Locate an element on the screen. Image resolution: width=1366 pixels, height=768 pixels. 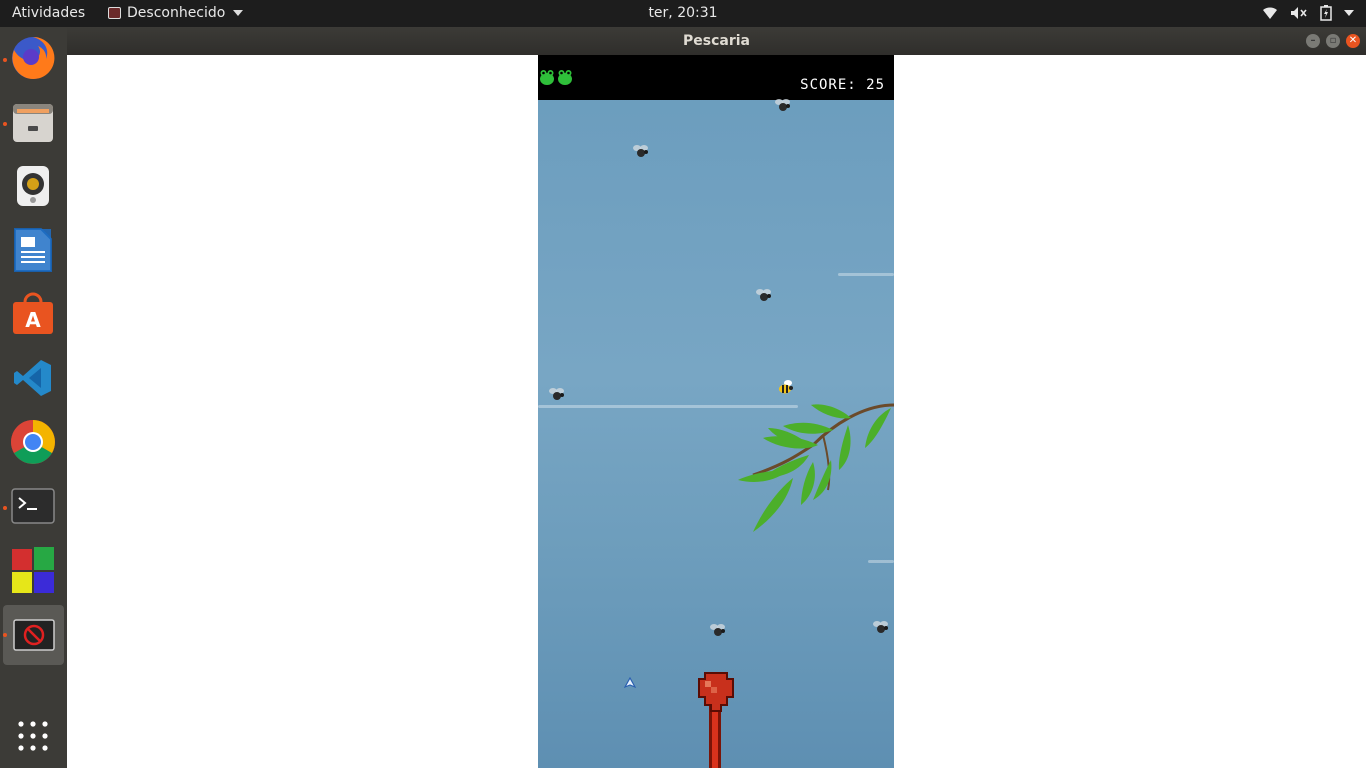
app-menu-label: Desconhecido is located at coordinates (176, 13).